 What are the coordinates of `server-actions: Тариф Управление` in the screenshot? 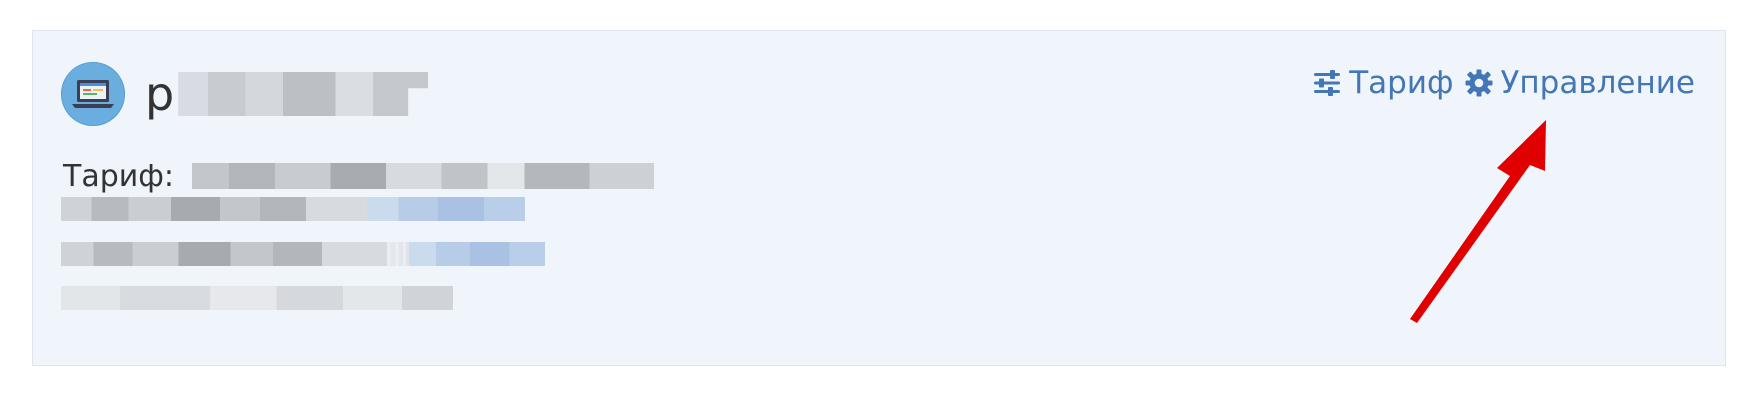 It's located at (1503, 83).